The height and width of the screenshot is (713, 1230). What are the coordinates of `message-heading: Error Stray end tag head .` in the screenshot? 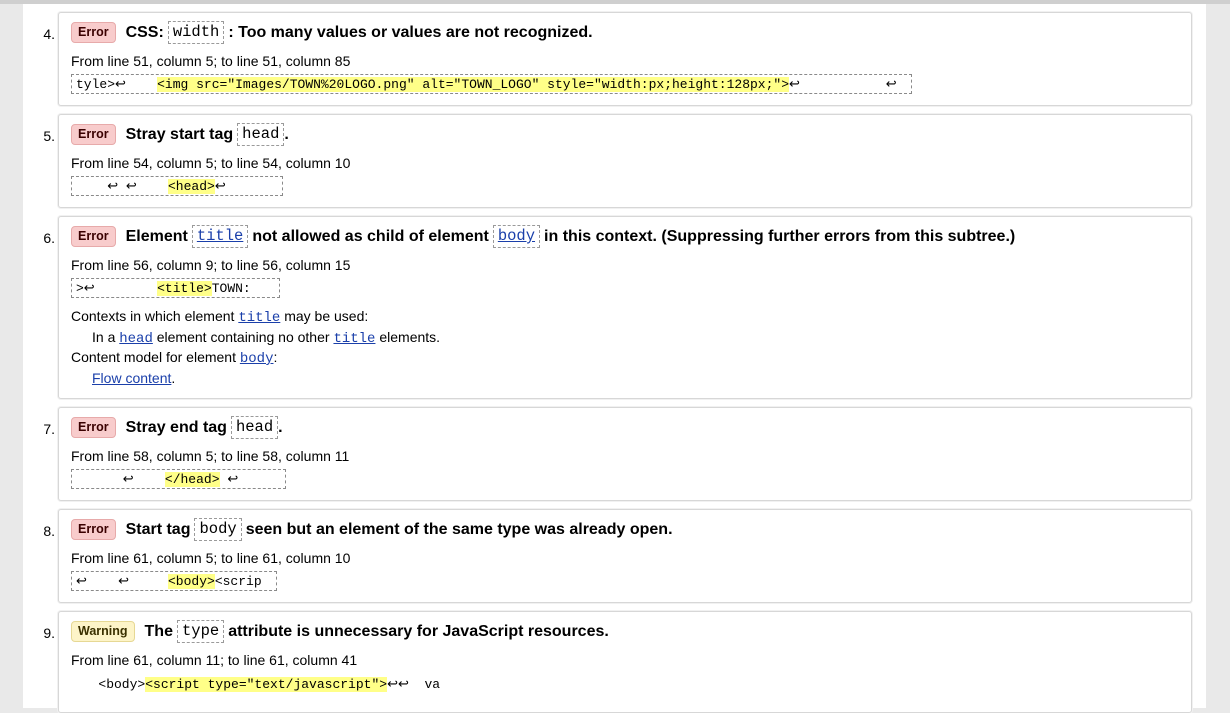 It's located at (177, 427).